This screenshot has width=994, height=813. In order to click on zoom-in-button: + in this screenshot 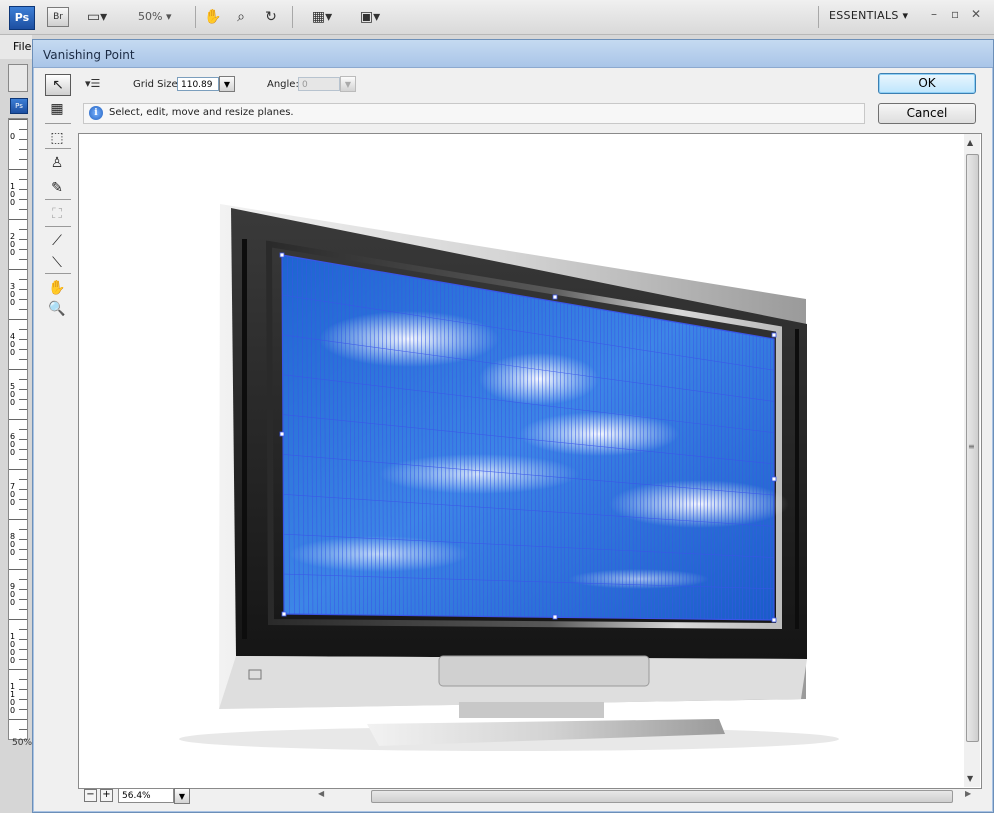, I will do `click(106, 795)`.